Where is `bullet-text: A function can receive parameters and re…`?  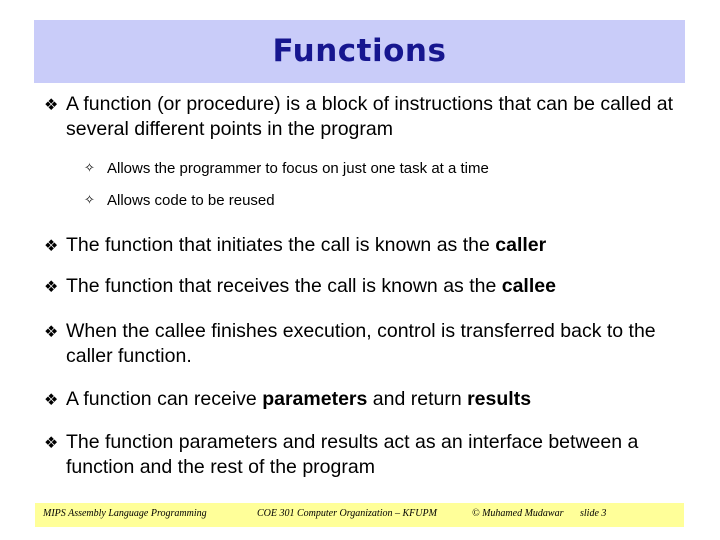 bullet-text: A function can receive parameters and re… is located at coordinates (393, 399).